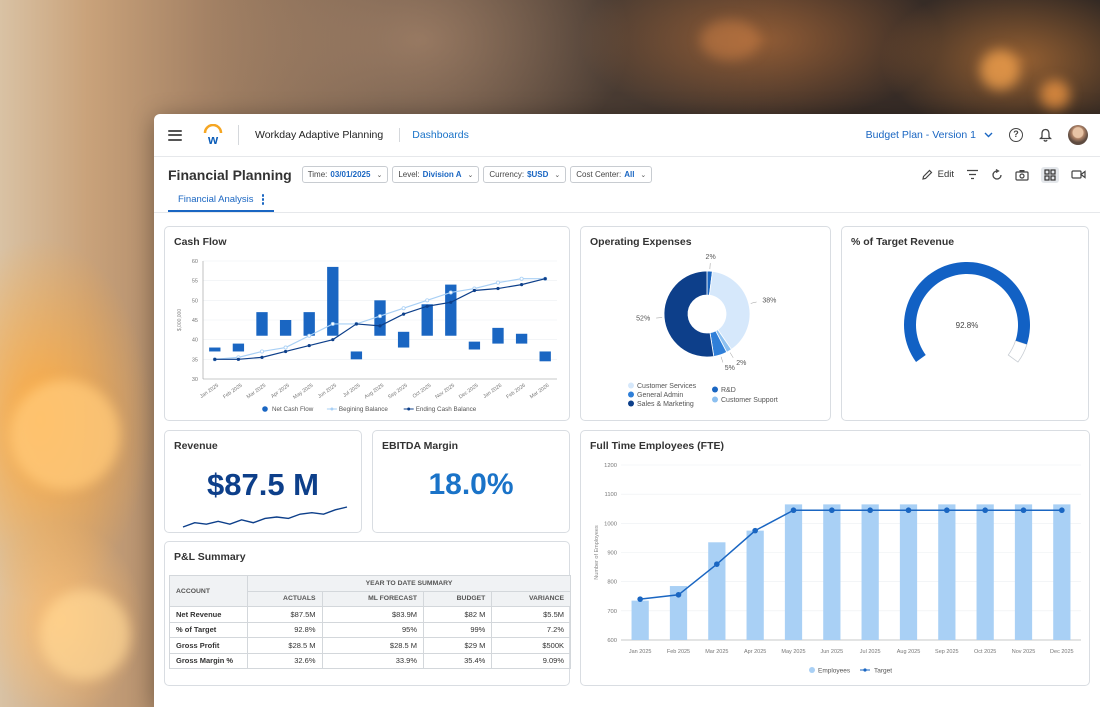 The image size is (1100, 707). What do you see at coordinates (364, 409) in the screenshot?
I see `legend-label: Begining Balance` at bounding box center [364, 409].